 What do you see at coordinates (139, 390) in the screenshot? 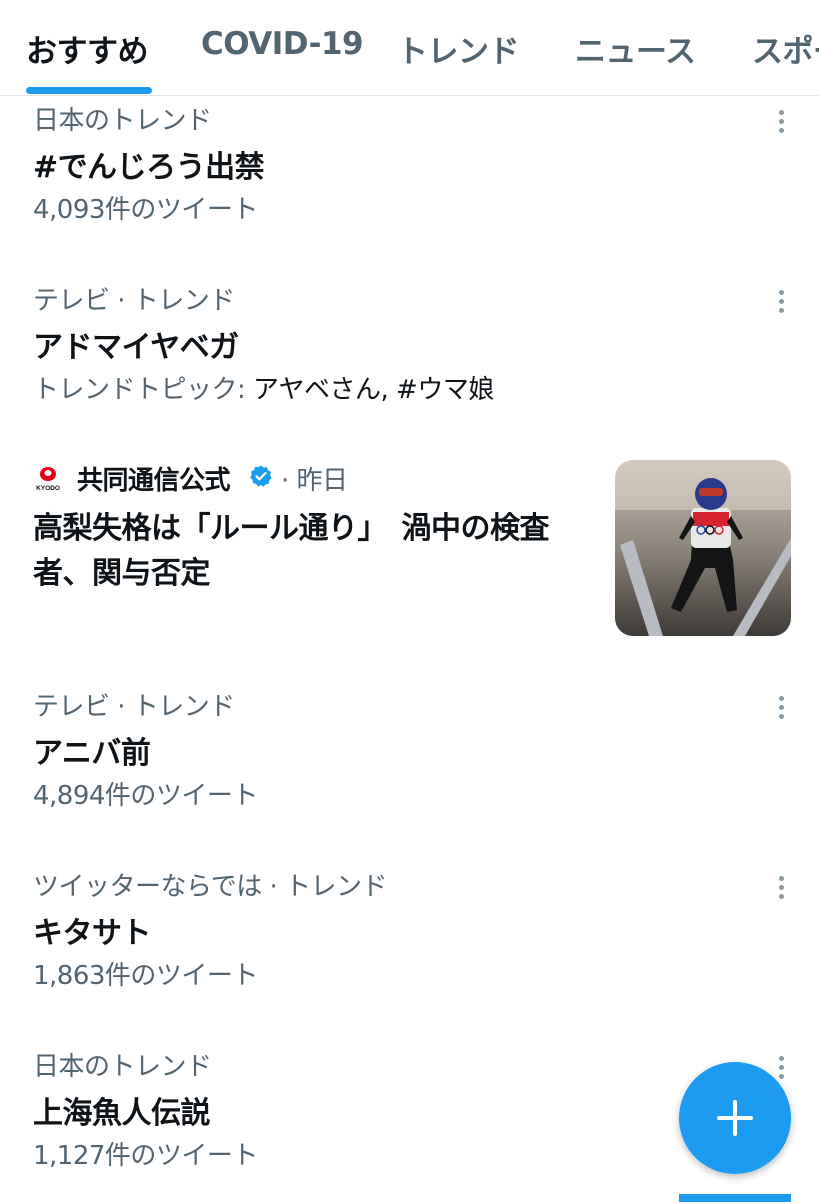
I see `trend-topics-label: トレンドトピック:` at bounding box center [139, 390].